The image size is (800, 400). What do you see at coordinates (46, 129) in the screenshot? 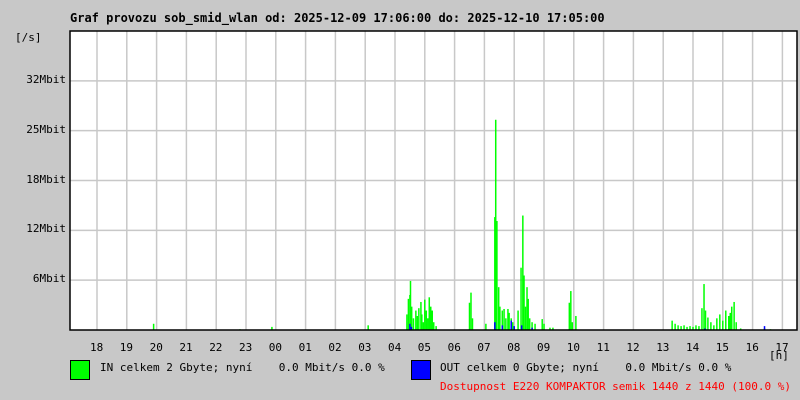
I see `y-tick-label: 25Mbit` at bounding box center [46, 129].